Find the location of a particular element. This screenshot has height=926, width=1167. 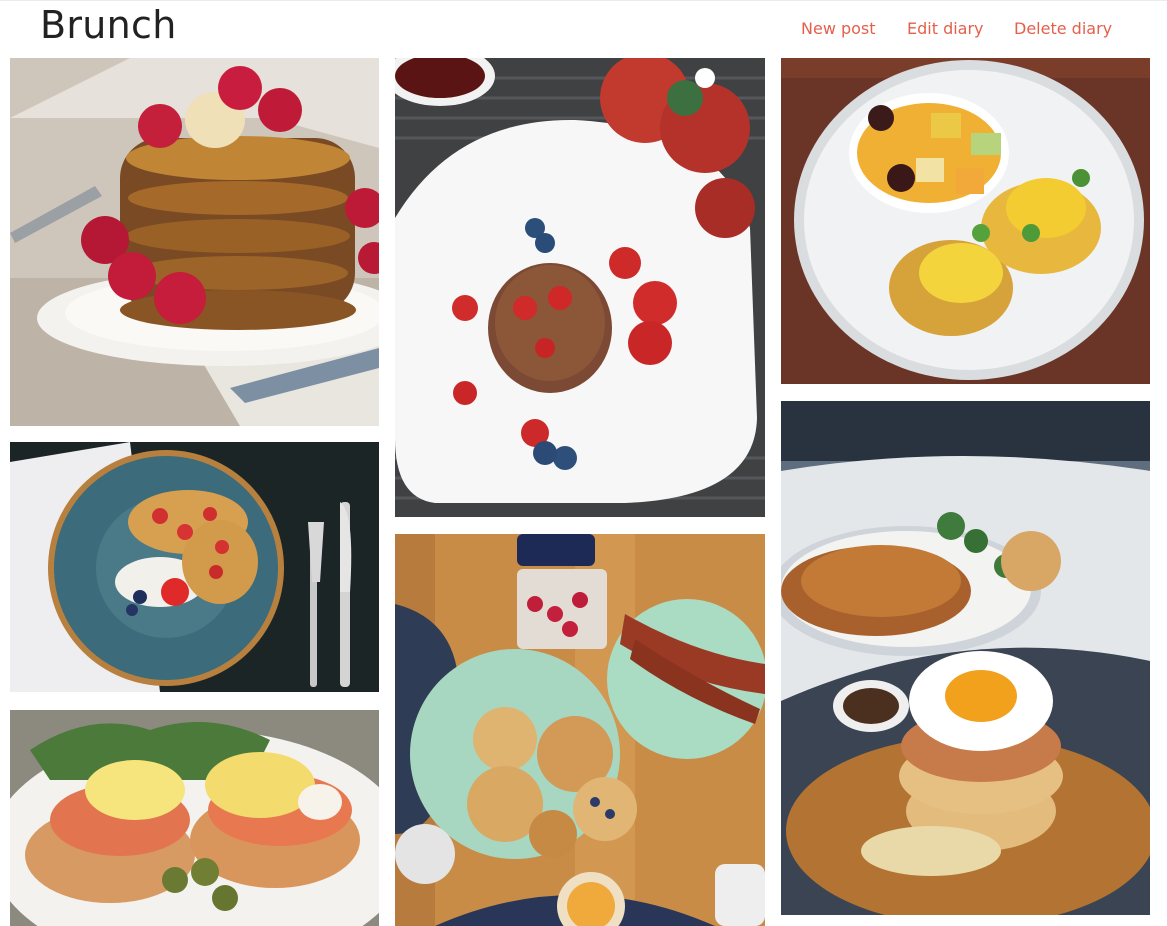

photo-fruit-eggs-benedict is located at coordinates (965, 221).